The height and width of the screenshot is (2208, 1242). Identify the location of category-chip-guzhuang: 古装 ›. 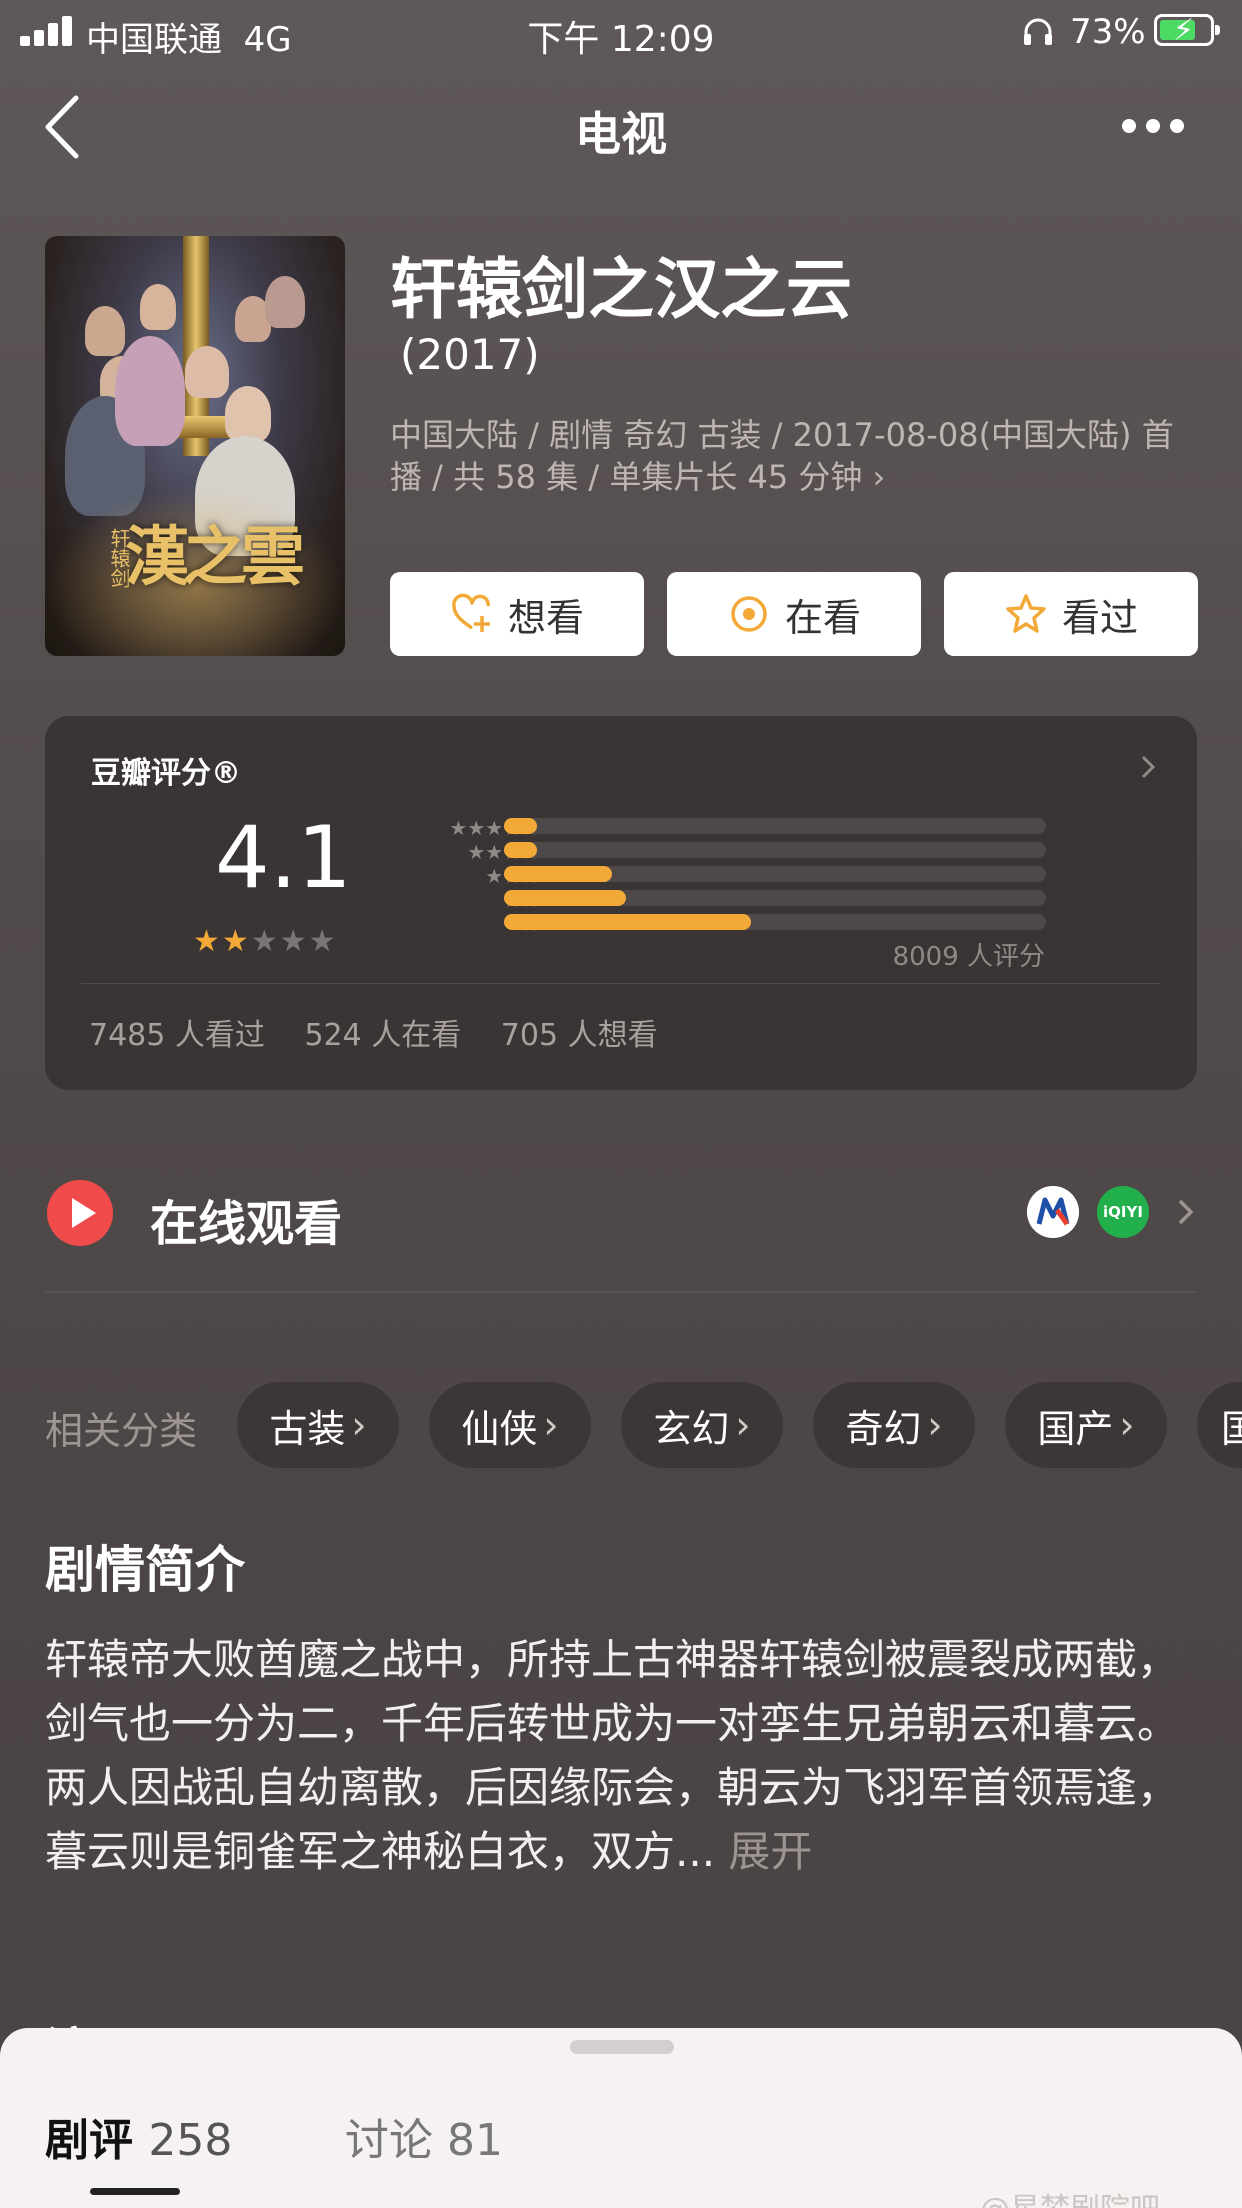
(318, 1425).